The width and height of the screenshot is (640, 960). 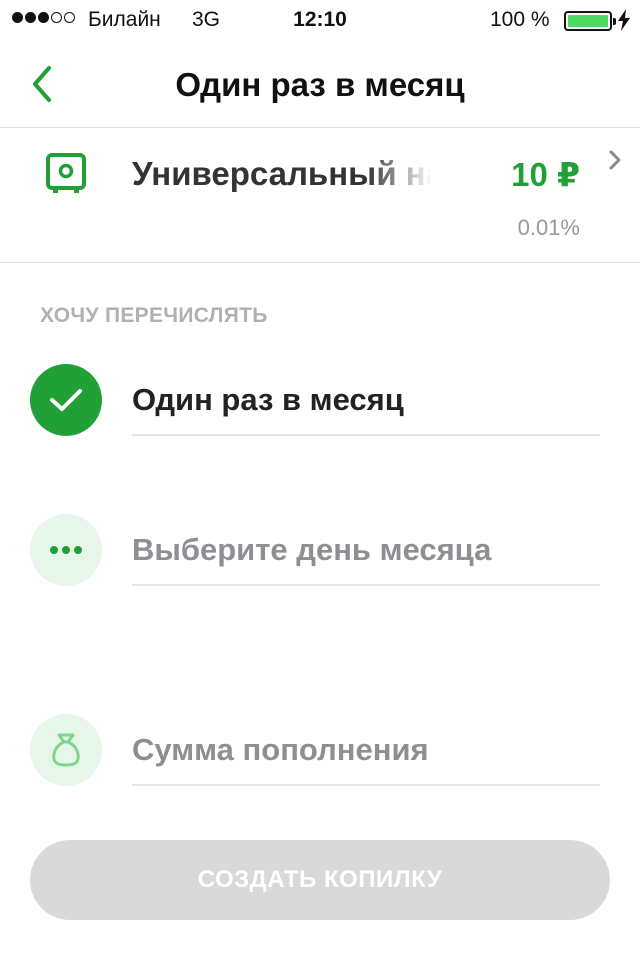 I want to click on ellipsis-icon, so click(x=66, y=550).